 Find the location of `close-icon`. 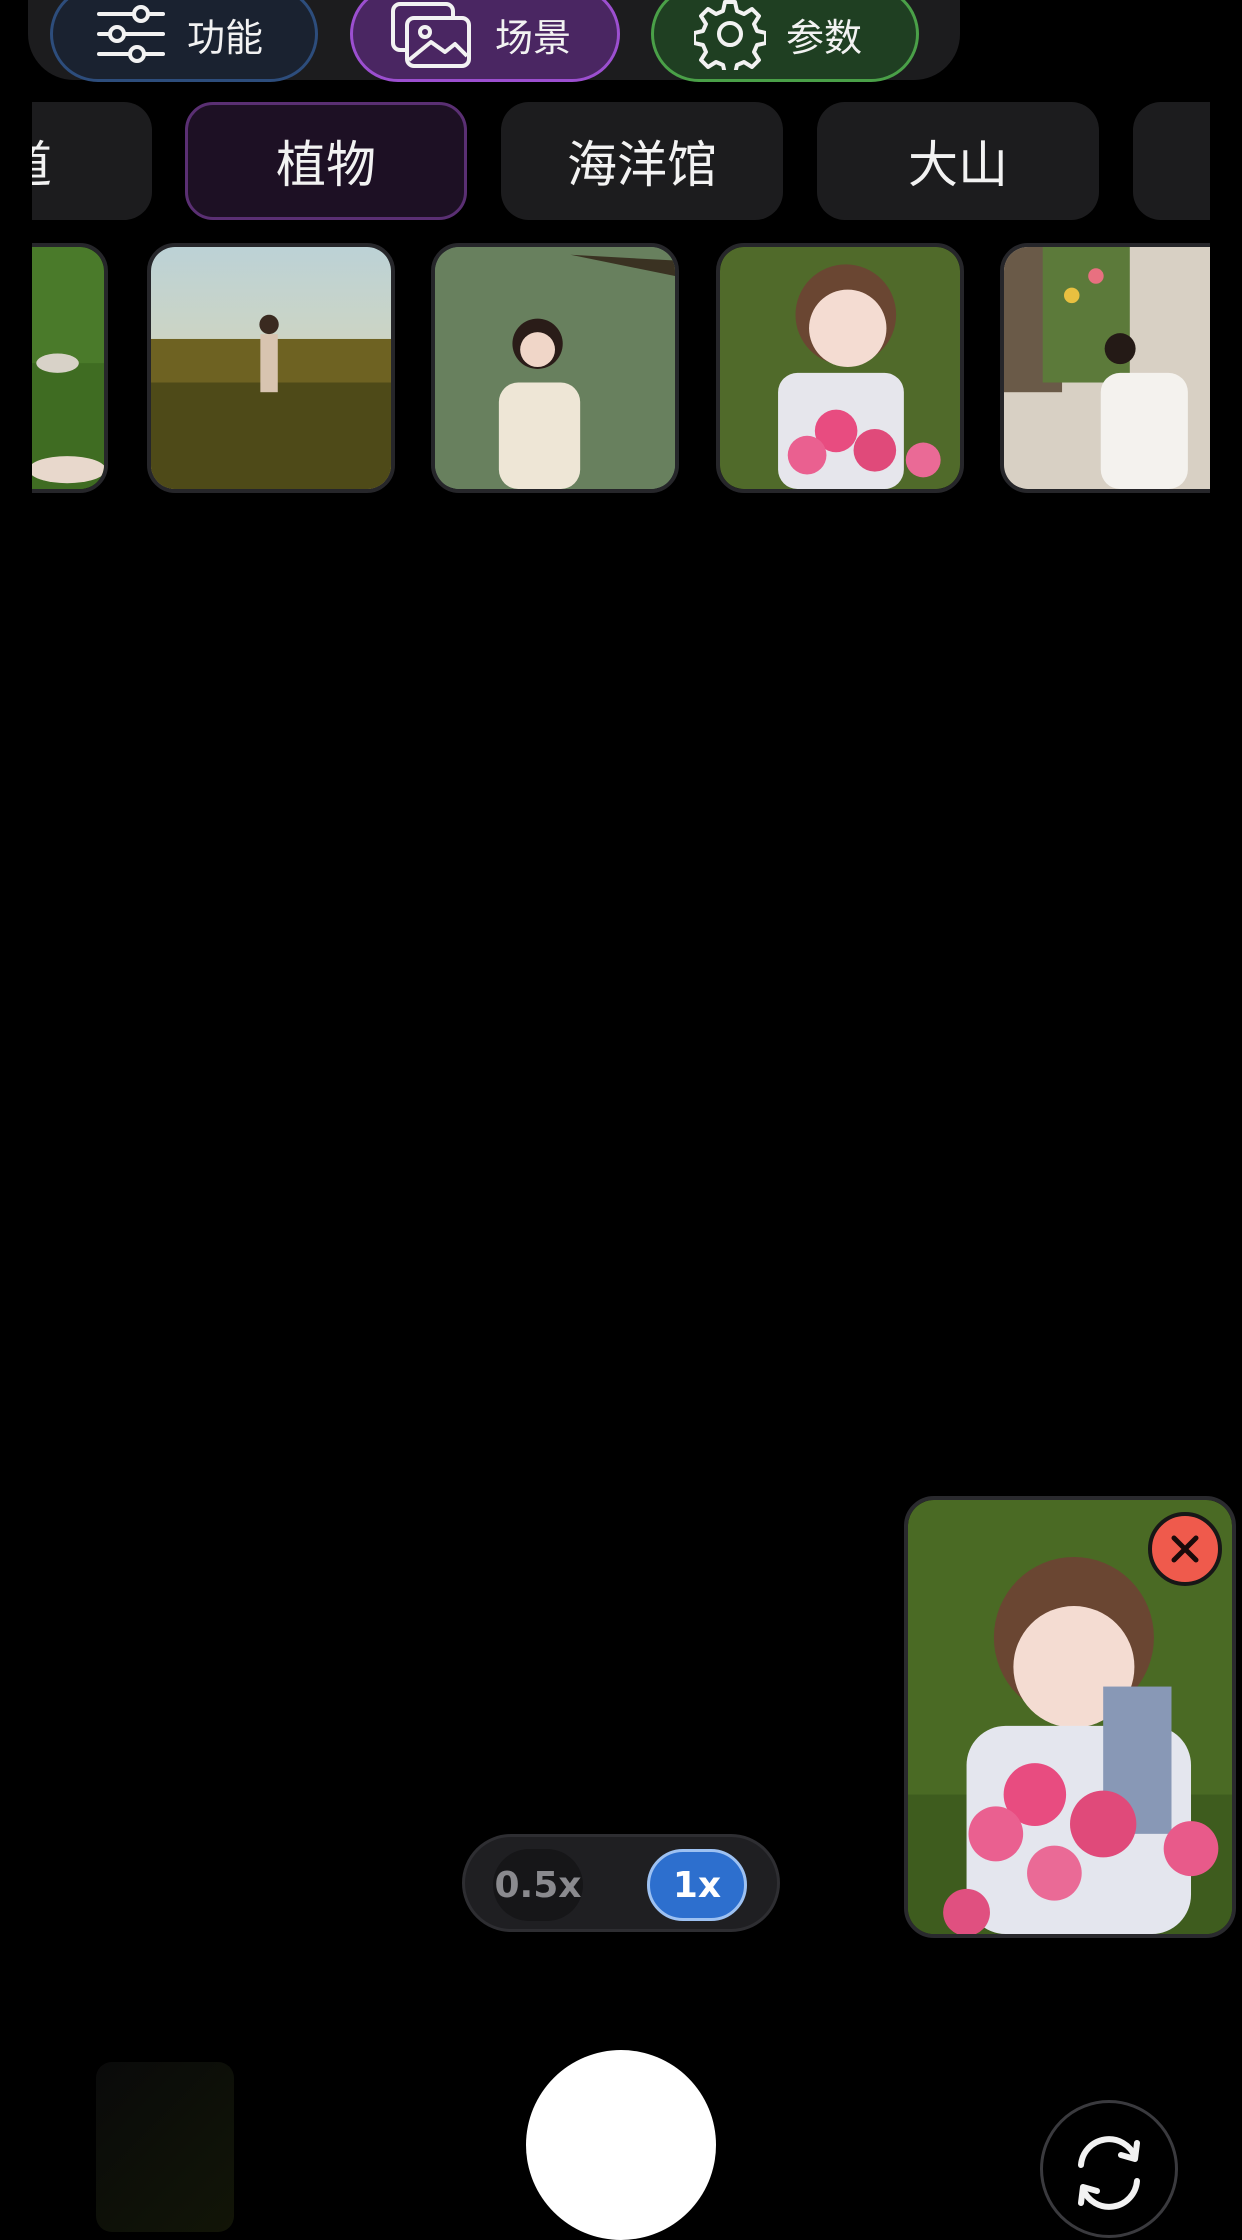

close-icon is located at coordinates (1185, 1549).